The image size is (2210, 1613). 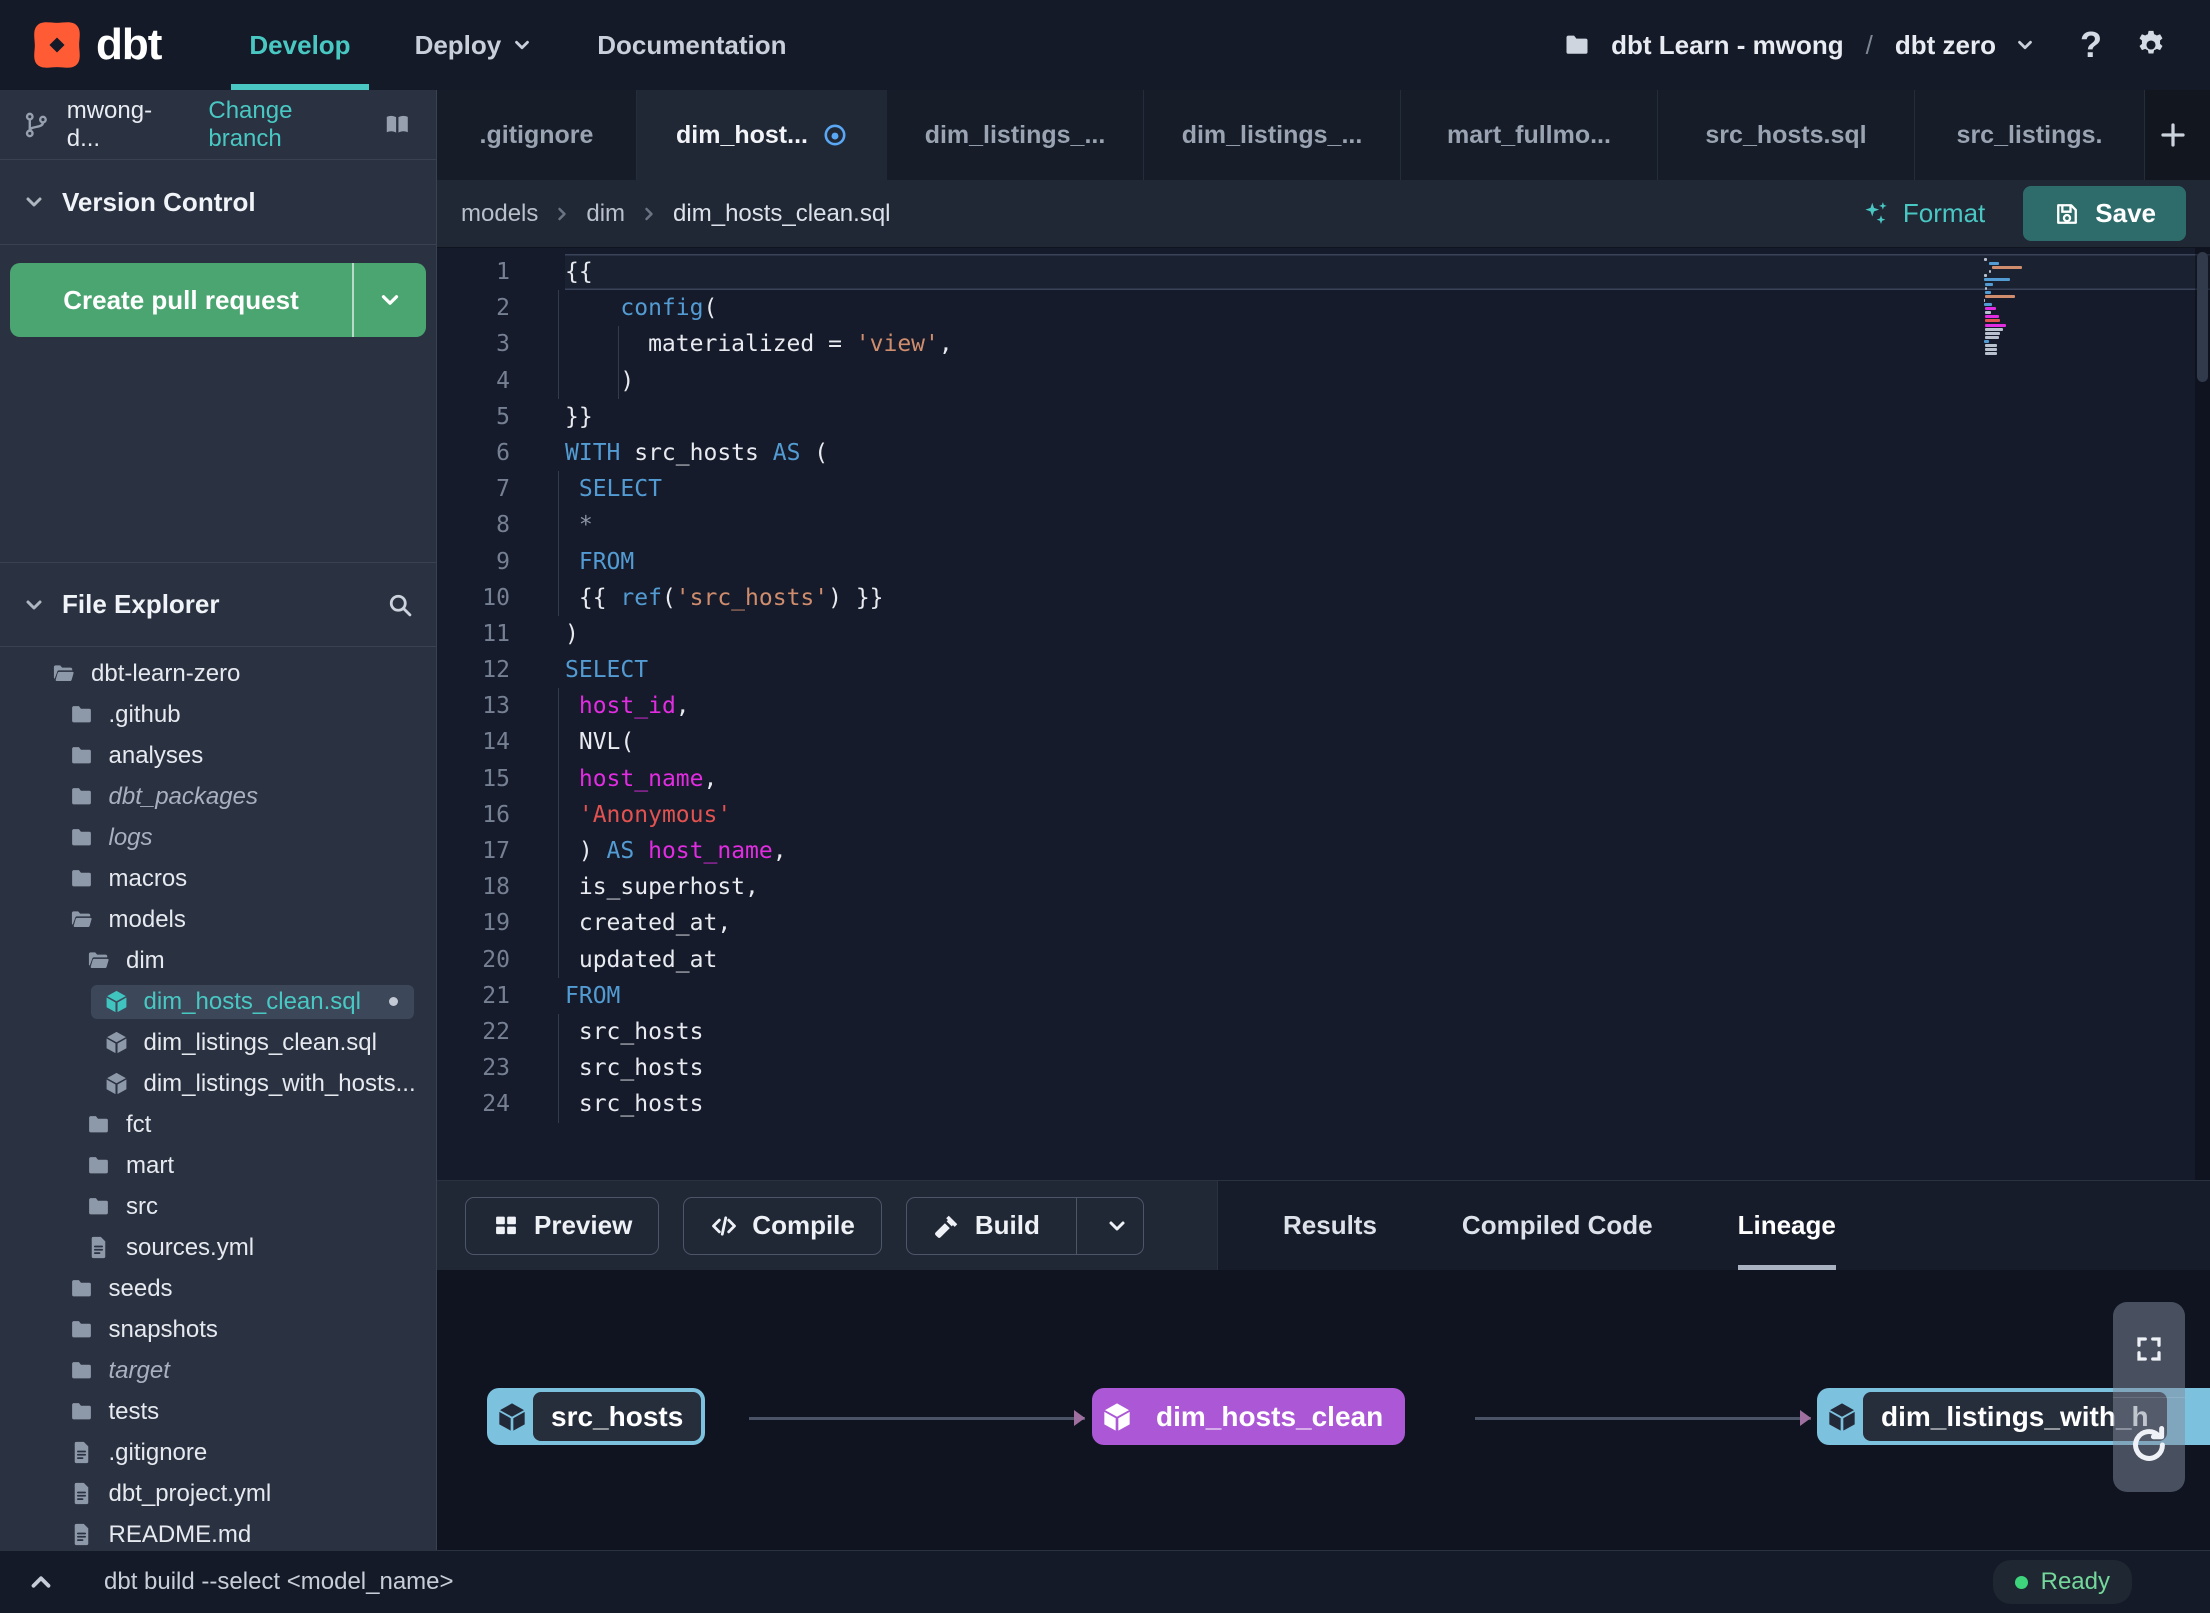 I want to click on create-pull-request-button: Create pull request, so click(x=218, y=300).